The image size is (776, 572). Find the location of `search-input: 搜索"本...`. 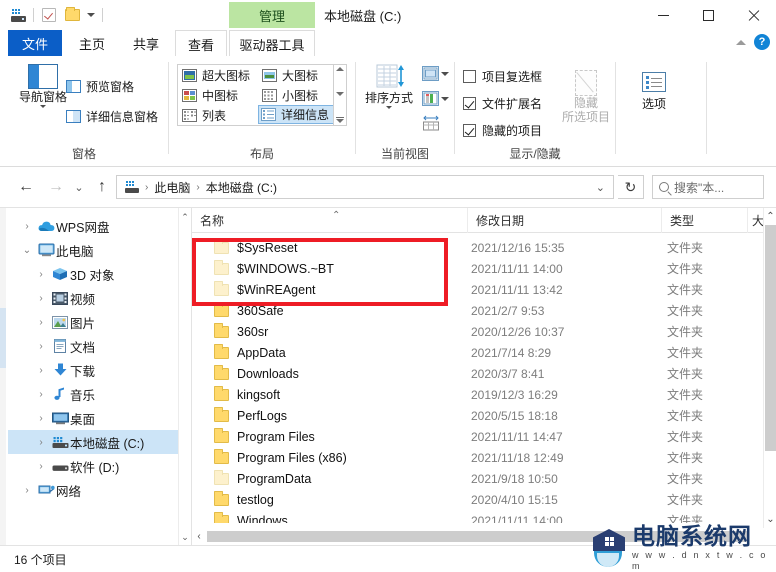

search-input: 搜索"本... is located at coordinates (699, 187).